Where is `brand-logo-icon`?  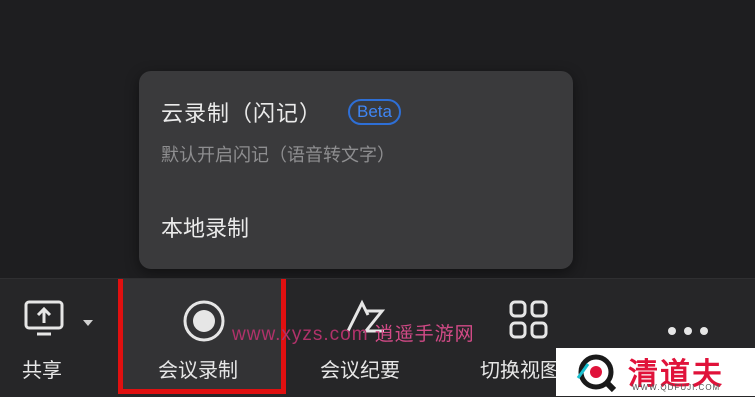 brand-logo-icon is located at coordinates (598, 374).